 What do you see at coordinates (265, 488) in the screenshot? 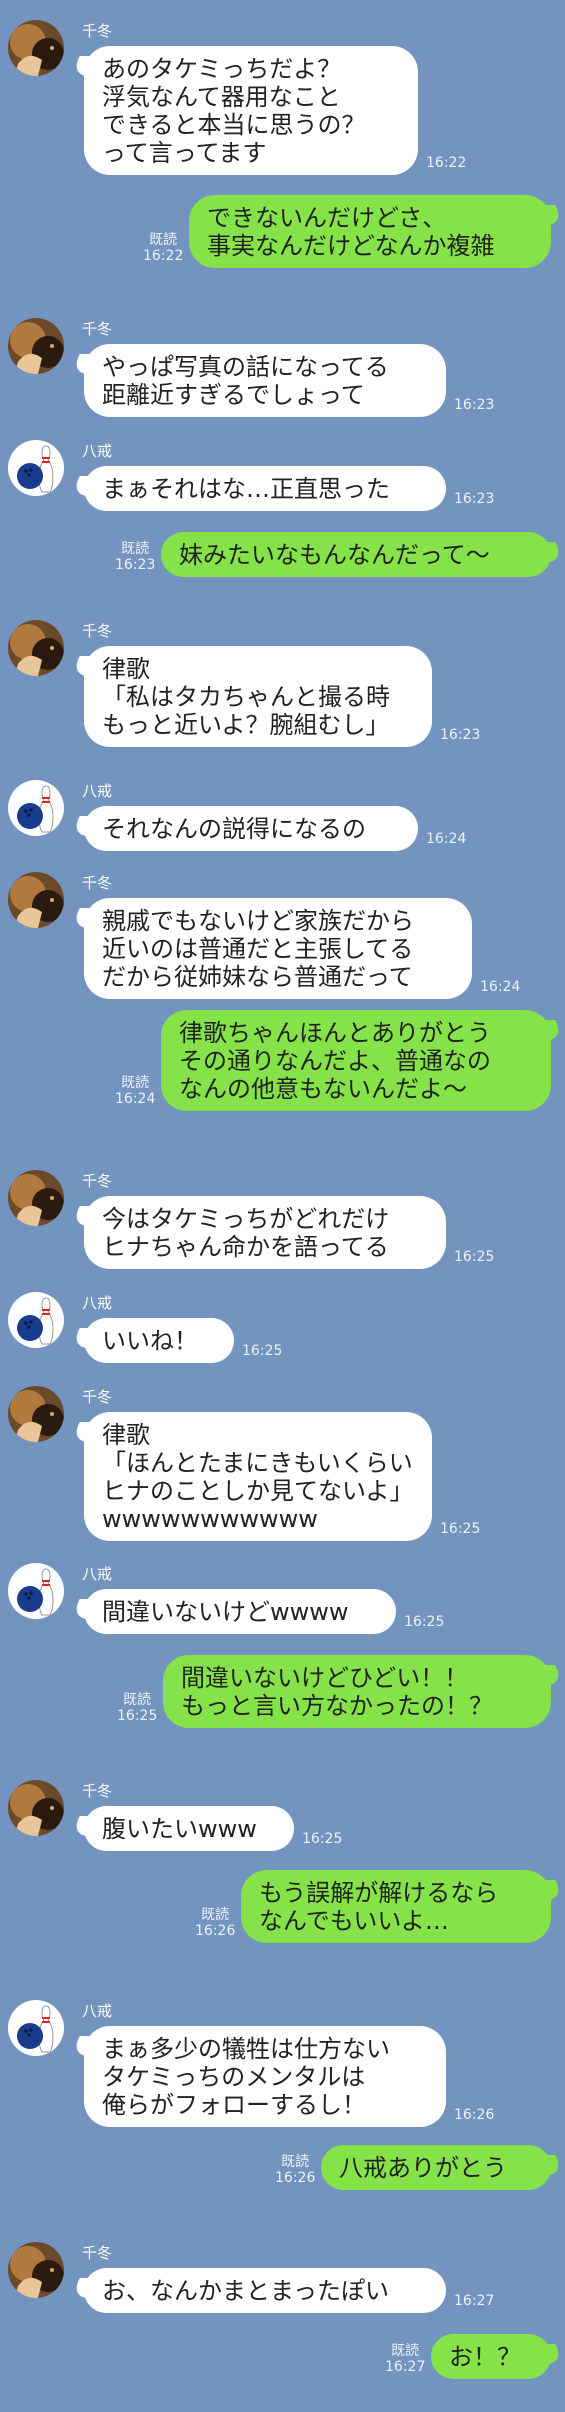
I see `message-bubble: まぁそれはな…正直思った` at bounding box center [265, 488].